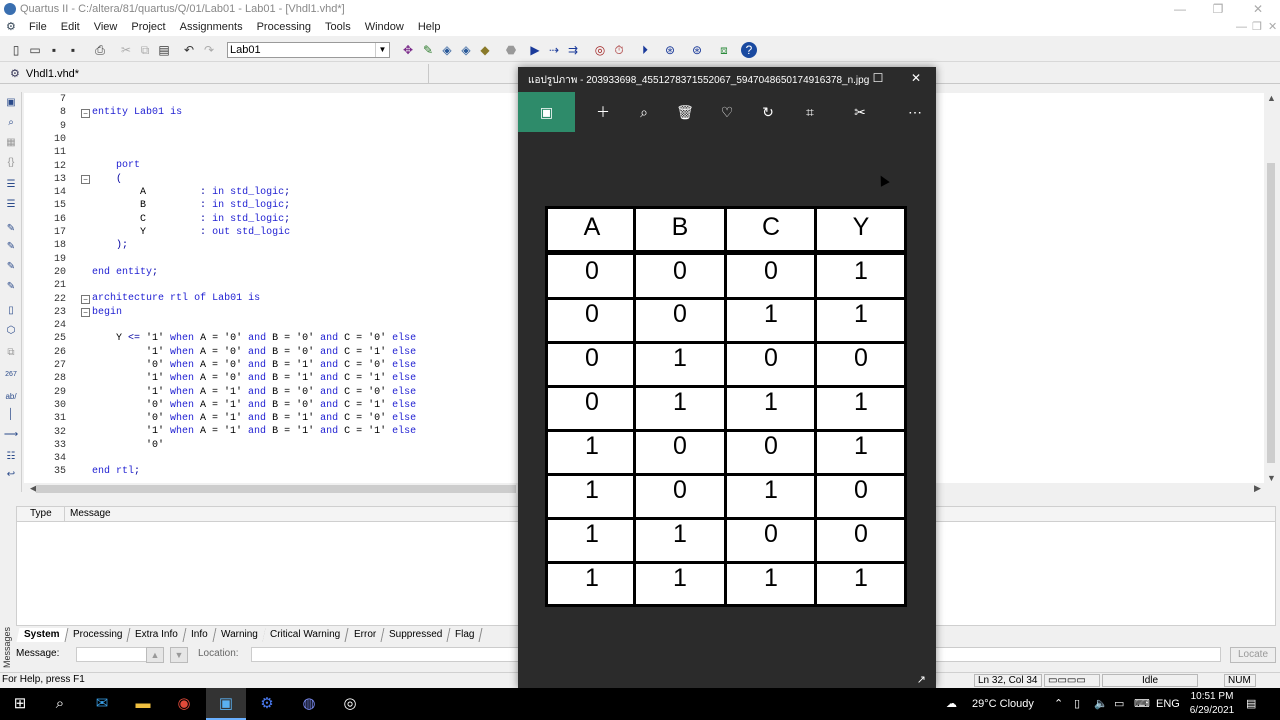 Image resolution: width=1280 pixels, height=720 pixels. I want to click on menu-file: File, so click(38, 27).